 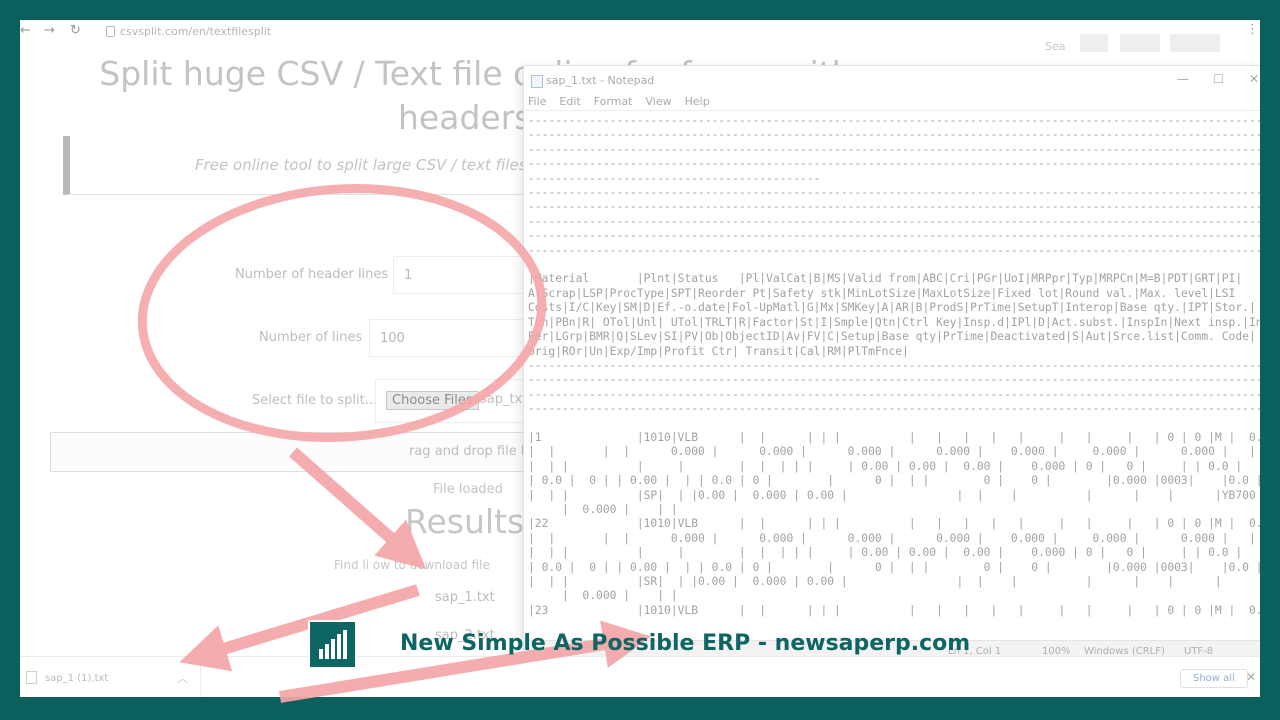 What do you see at coordinates (569, 101) in the screenshot?
I see `menu-edit: Edit` at bounding box center [569, 101].